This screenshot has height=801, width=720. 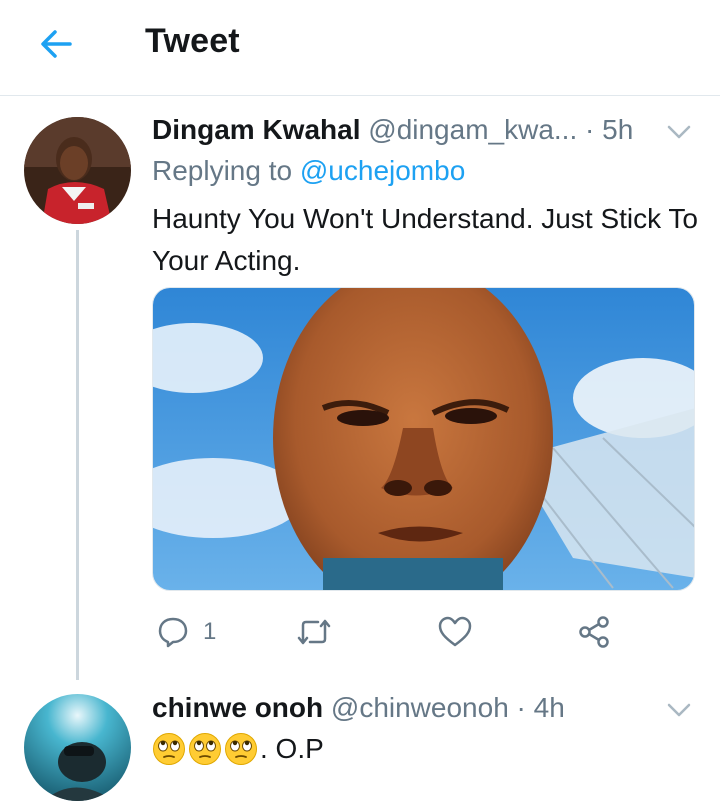 What do you see at coordinates (56, 44) in the screenshot?
I see `back-arrow-icon` at bounding box center [56, 44].